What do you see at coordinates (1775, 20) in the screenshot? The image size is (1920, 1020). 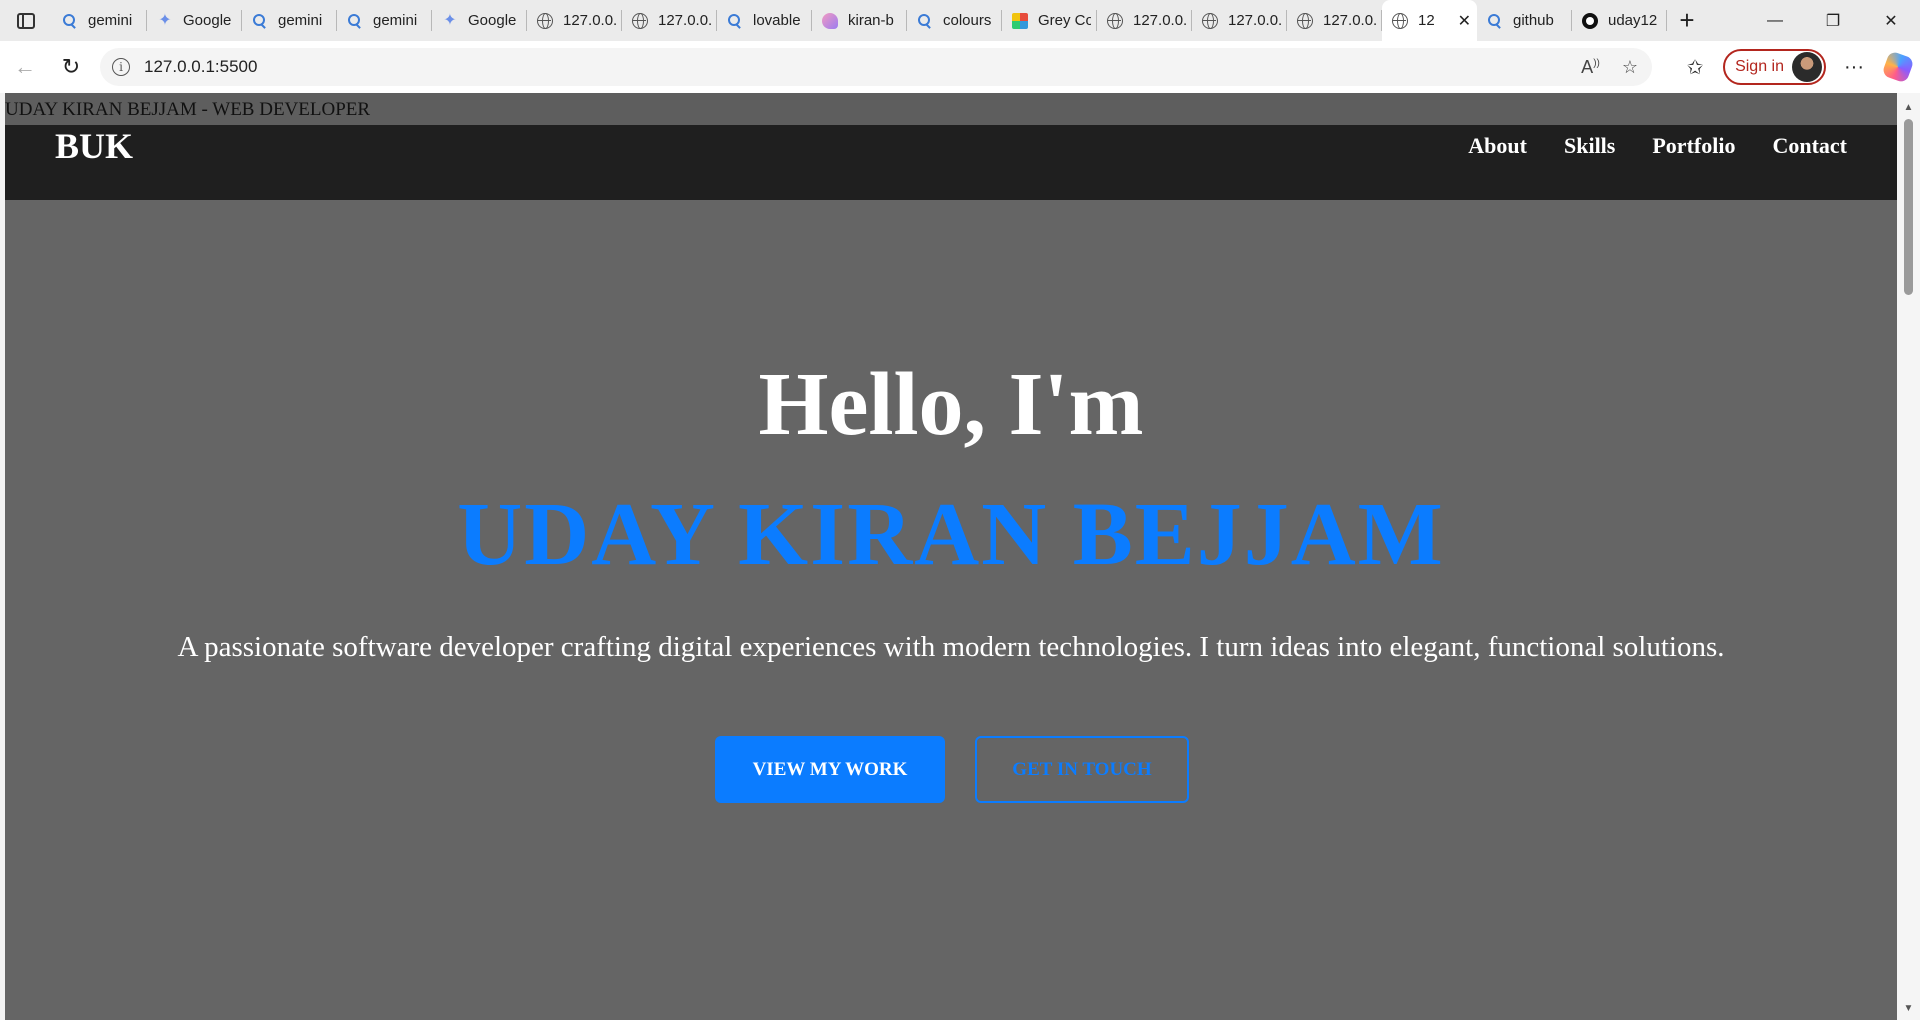 I see `minimize-button: —` at bounding box center [1775, 20].